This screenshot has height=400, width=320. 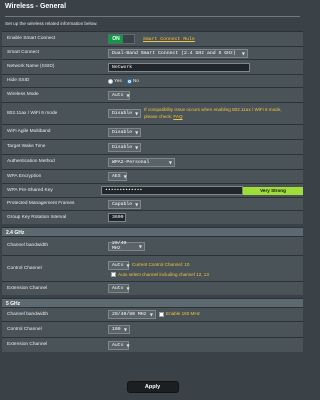 I want to click on band5-bandwidth-select: 20/40/80 MHz ▼, so click(x=132, y=314).